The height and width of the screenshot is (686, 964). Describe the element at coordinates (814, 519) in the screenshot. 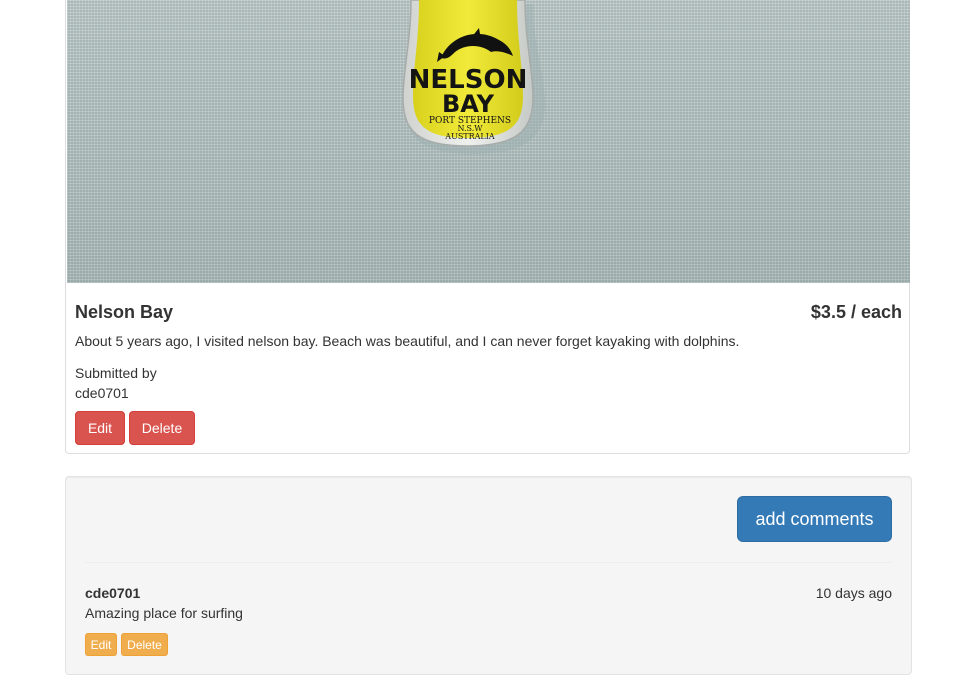

I see `add-comments-button: add comments` at that location.